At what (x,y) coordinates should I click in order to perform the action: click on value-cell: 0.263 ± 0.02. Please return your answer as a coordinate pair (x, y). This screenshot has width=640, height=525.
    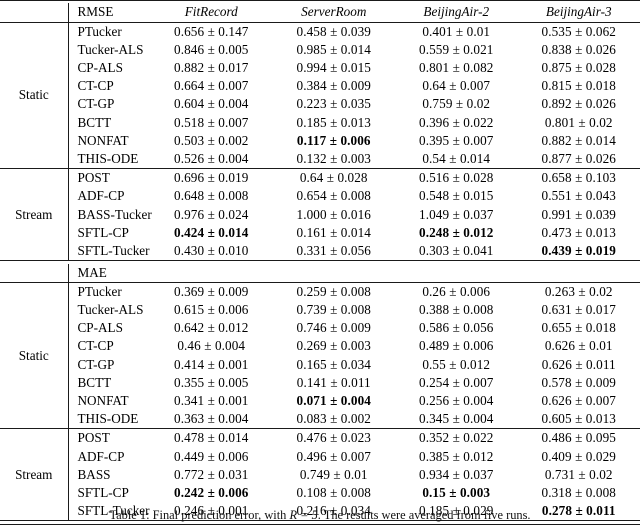
    Looking at the image, I should click on (579, 291).